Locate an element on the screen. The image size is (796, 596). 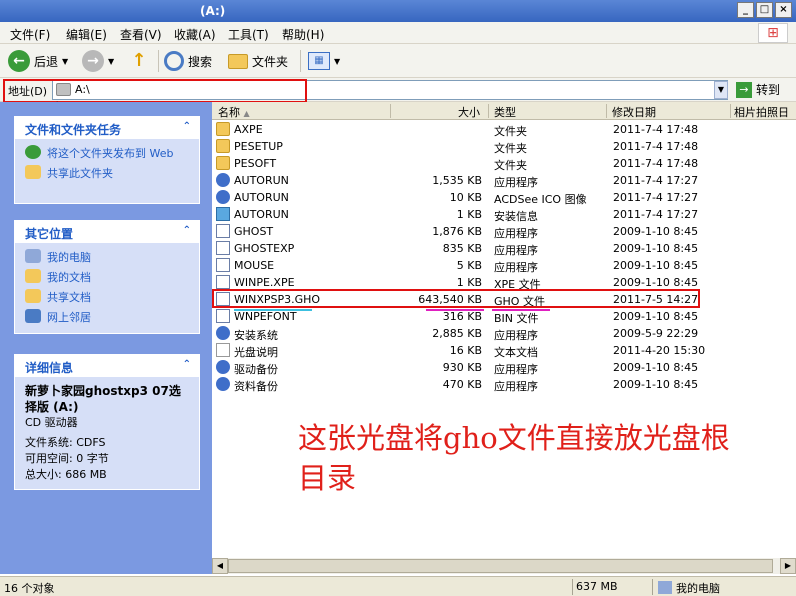
file-row: 驱动备份 930 KB 应用程序 2009-1-10 8:45 is located at coordinates (504, 367).